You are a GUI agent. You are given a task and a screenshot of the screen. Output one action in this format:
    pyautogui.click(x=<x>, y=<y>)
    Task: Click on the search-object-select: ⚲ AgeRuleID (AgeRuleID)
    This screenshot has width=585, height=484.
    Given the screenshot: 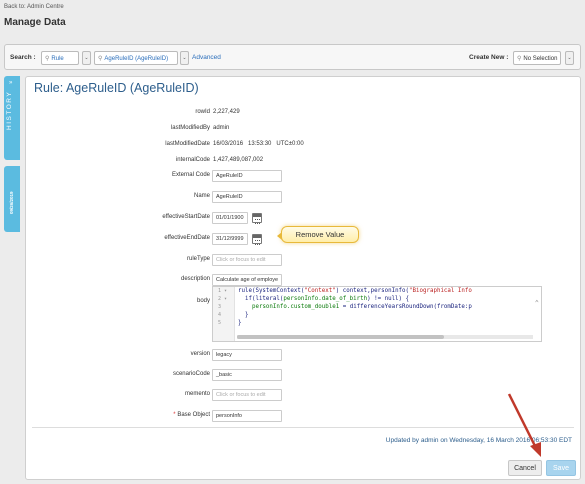 What is the action you would take?
    pyautogui.click(x=136, y=58)
    